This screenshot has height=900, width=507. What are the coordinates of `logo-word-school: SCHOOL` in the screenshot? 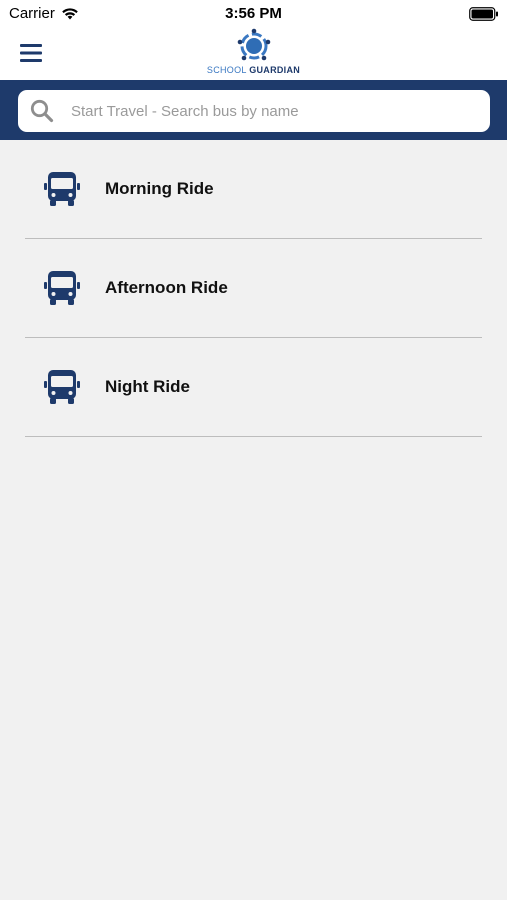 It's located at (226, 70).